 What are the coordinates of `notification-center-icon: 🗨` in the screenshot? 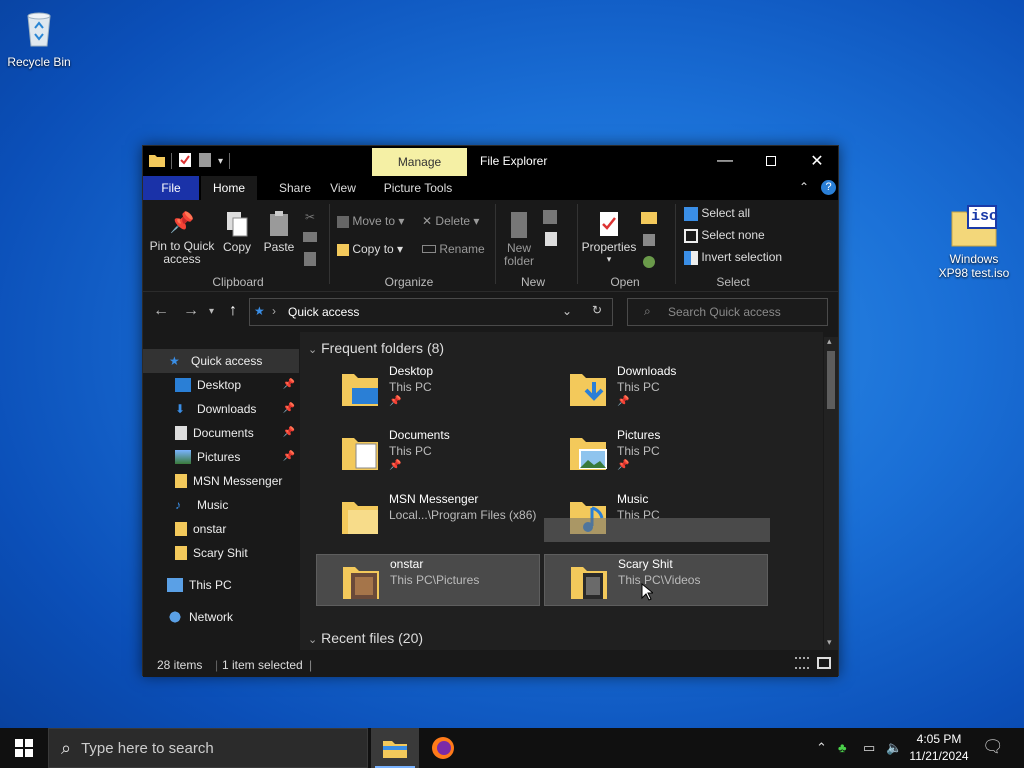 It's located at (993, 747).